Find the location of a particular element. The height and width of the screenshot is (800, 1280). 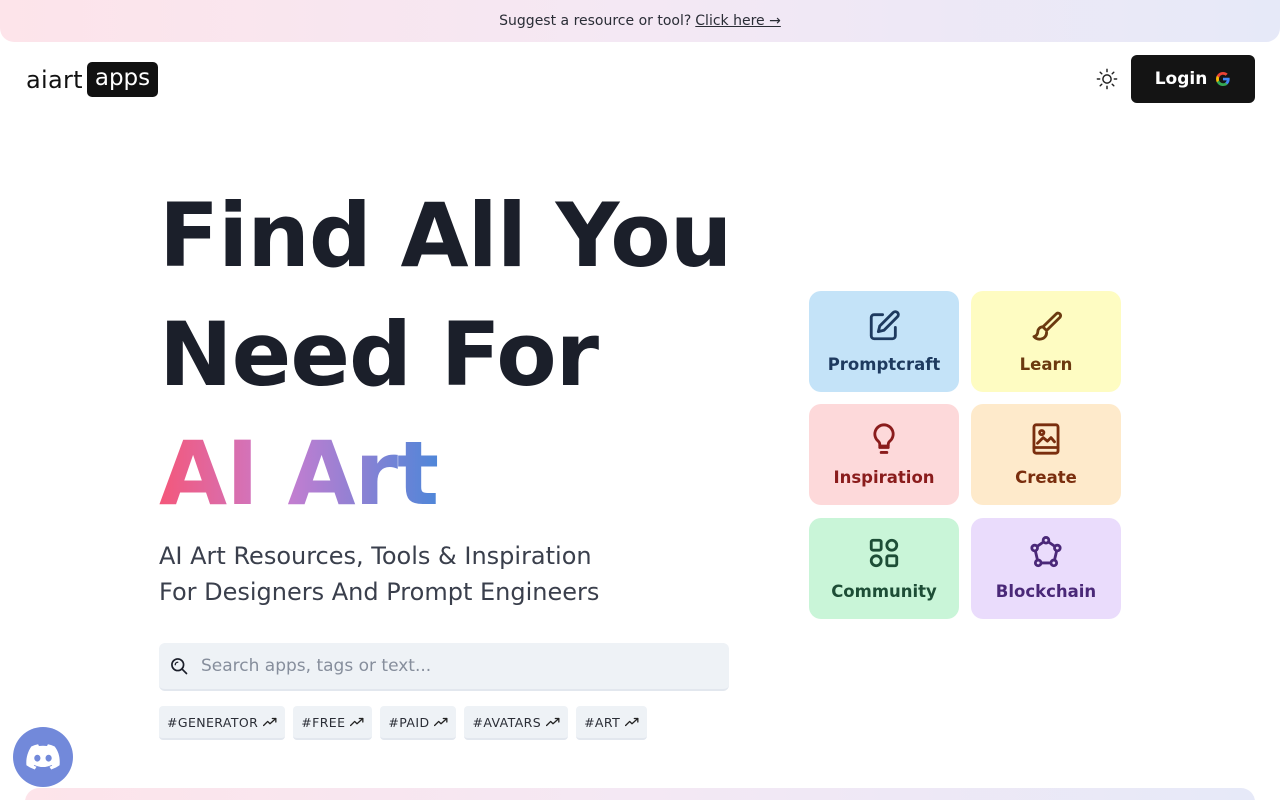

site-logo: aiart apps is located at coordinates (92, 79).